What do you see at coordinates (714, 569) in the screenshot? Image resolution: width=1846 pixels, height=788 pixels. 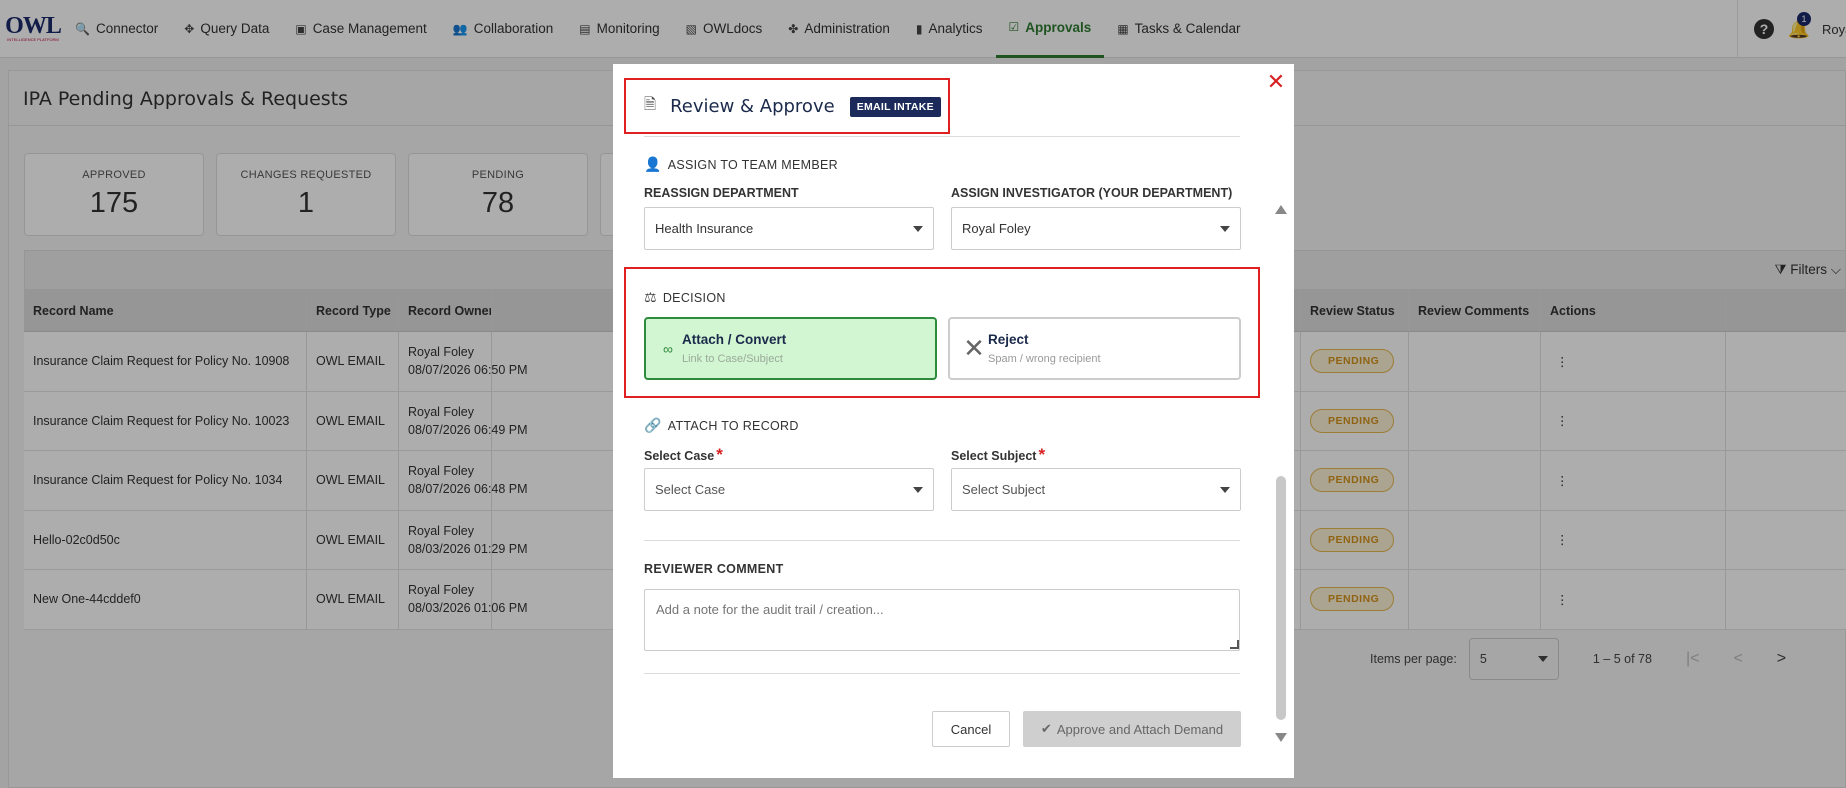 I see `reviewer-comment-label: REVIEWER COMMENT` at bounding box center [714, 569].